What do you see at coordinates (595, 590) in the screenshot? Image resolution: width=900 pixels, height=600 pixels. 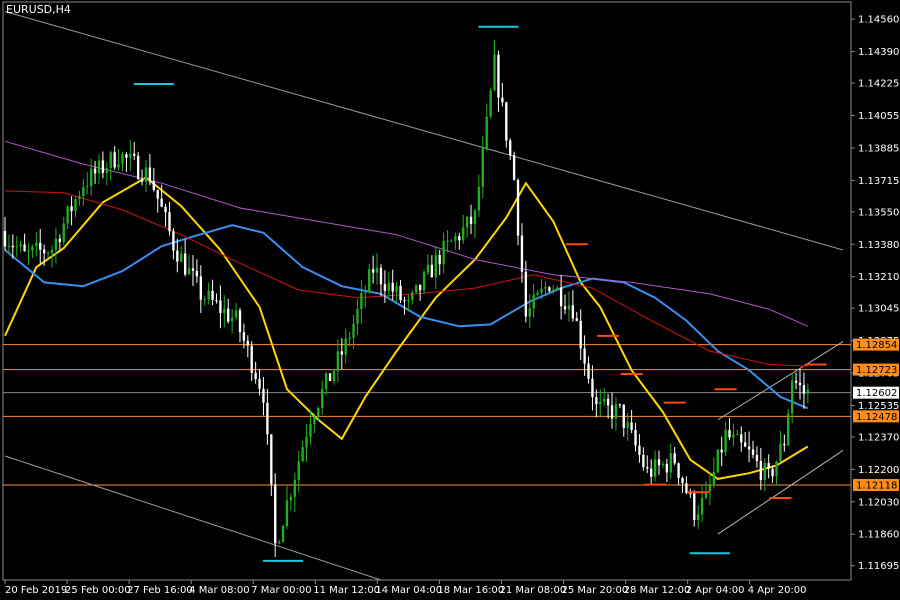 I see `x-tick-label: 25 Mar 20:00` at bounding box center [595, 590].